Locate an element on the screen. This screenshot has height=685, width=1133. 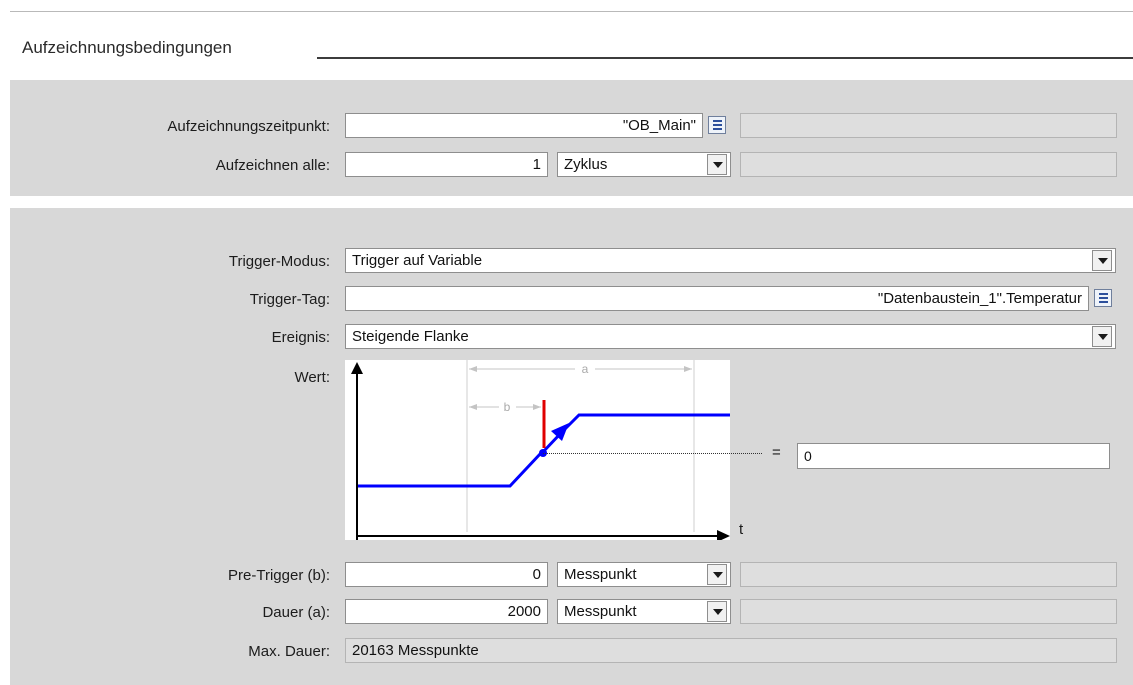
signal-curve-high is located at coordinates (644, 424).